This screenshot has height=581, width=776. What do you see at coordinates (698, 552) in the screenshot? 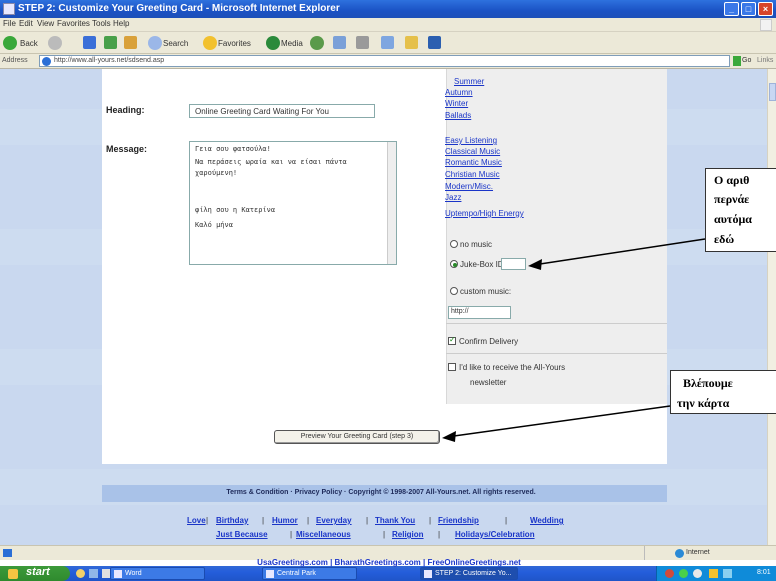
I see `zone-label: Internet` at bounding box center [698, 552].